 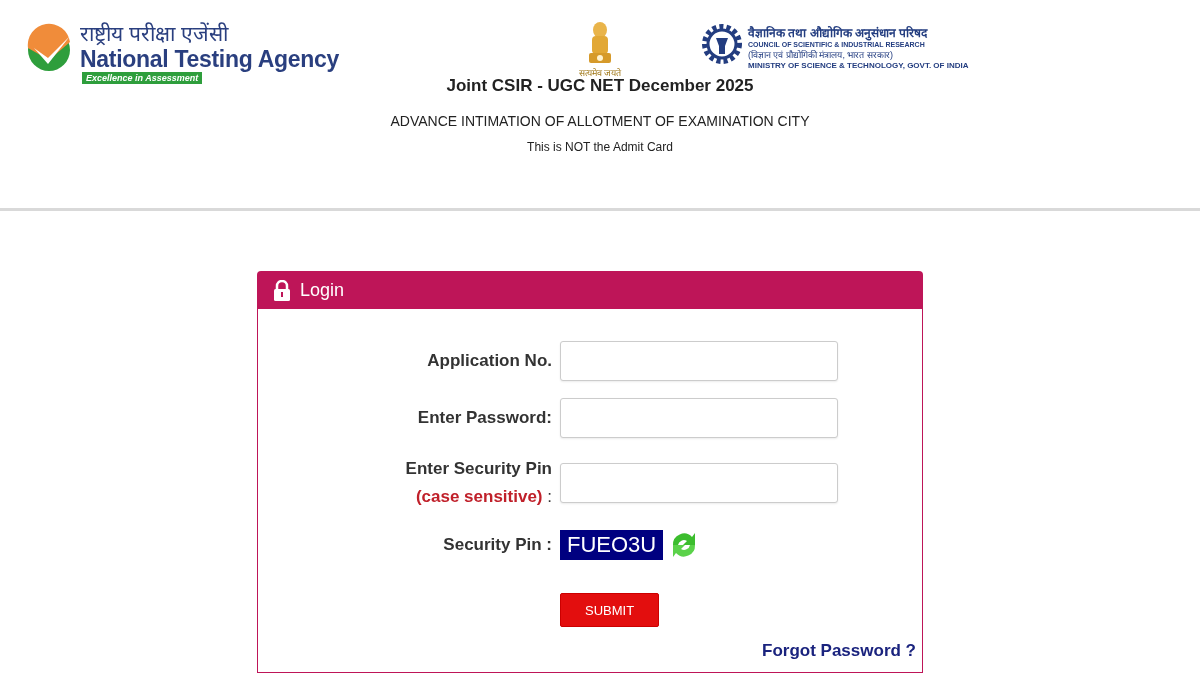 What do you see at coordinates (612, 545) in the screenshot?
I see `captcha-code: FUEO3U` at bounding box center [612, 545].